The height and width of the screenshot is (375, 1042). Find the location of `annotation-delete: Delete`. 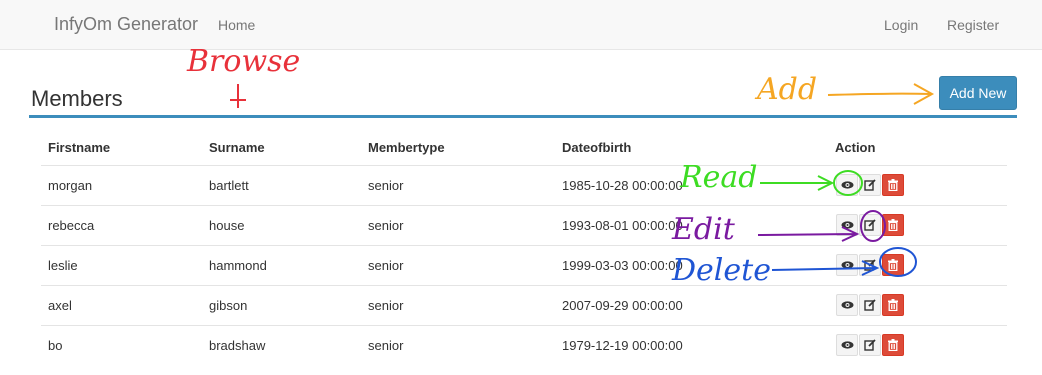

annotation-delete: Delete is located at coordinates (721, 270).